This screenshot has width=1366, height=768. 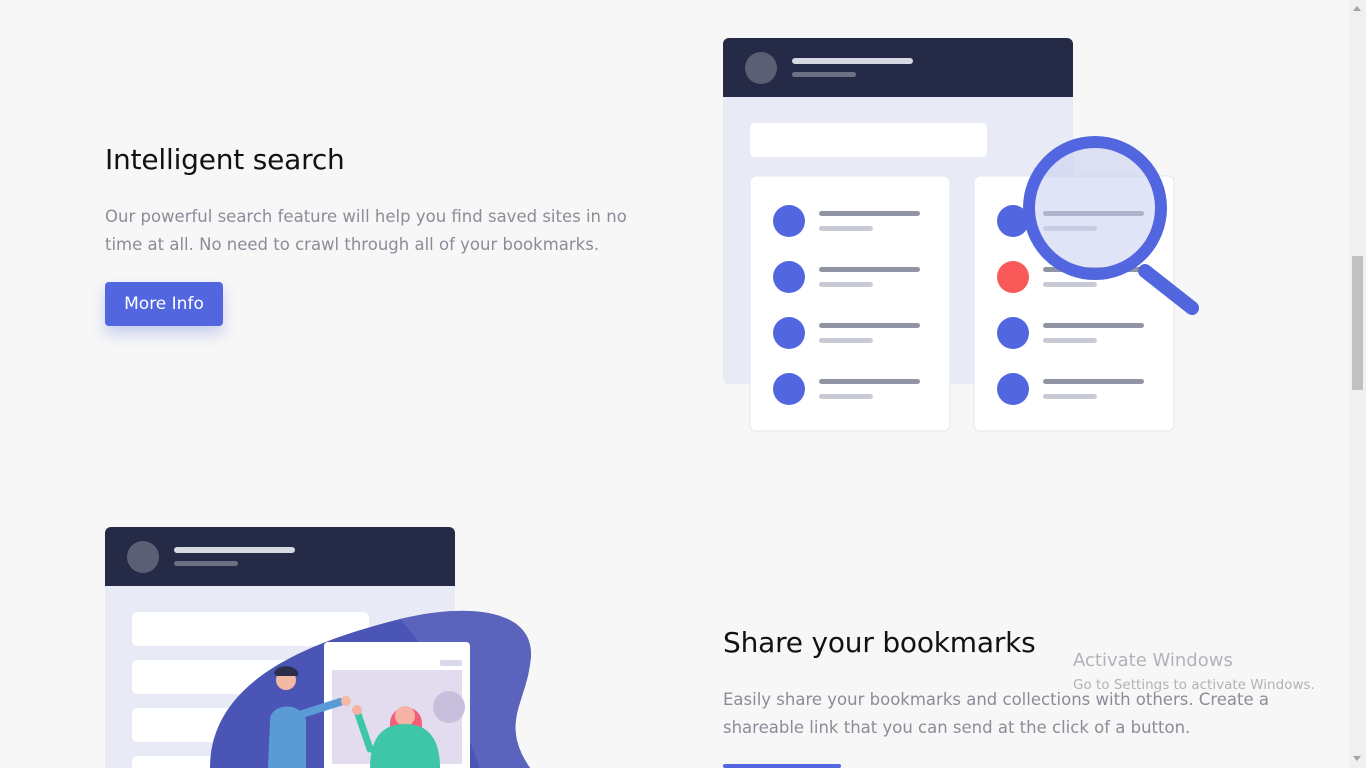 What do you see at coordinates (1357, 323) in the screenshot?
I see `scroll-thumb` at bounding box center [1357, 323].